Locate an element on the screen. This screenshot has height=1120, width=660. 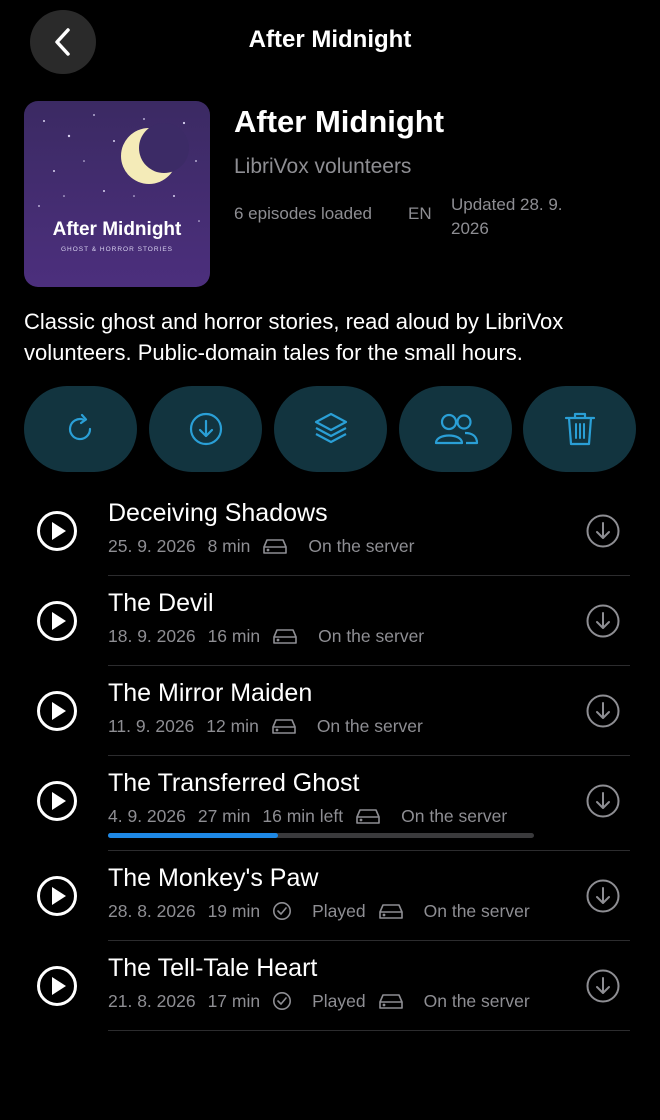
layers-icon is located at coordinates (330, 428).